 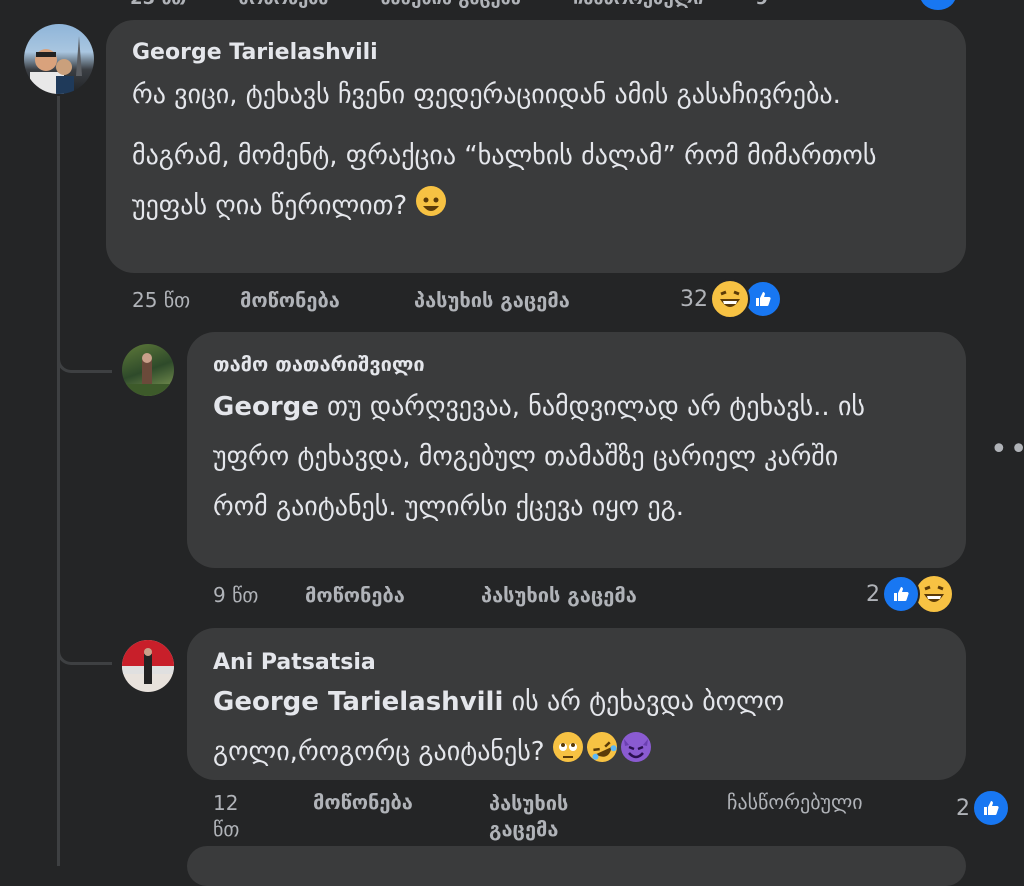 I want to click on comment-actions: 9 წთ მოწონება პასუხის გაცემა, so click(x=473, y=598).